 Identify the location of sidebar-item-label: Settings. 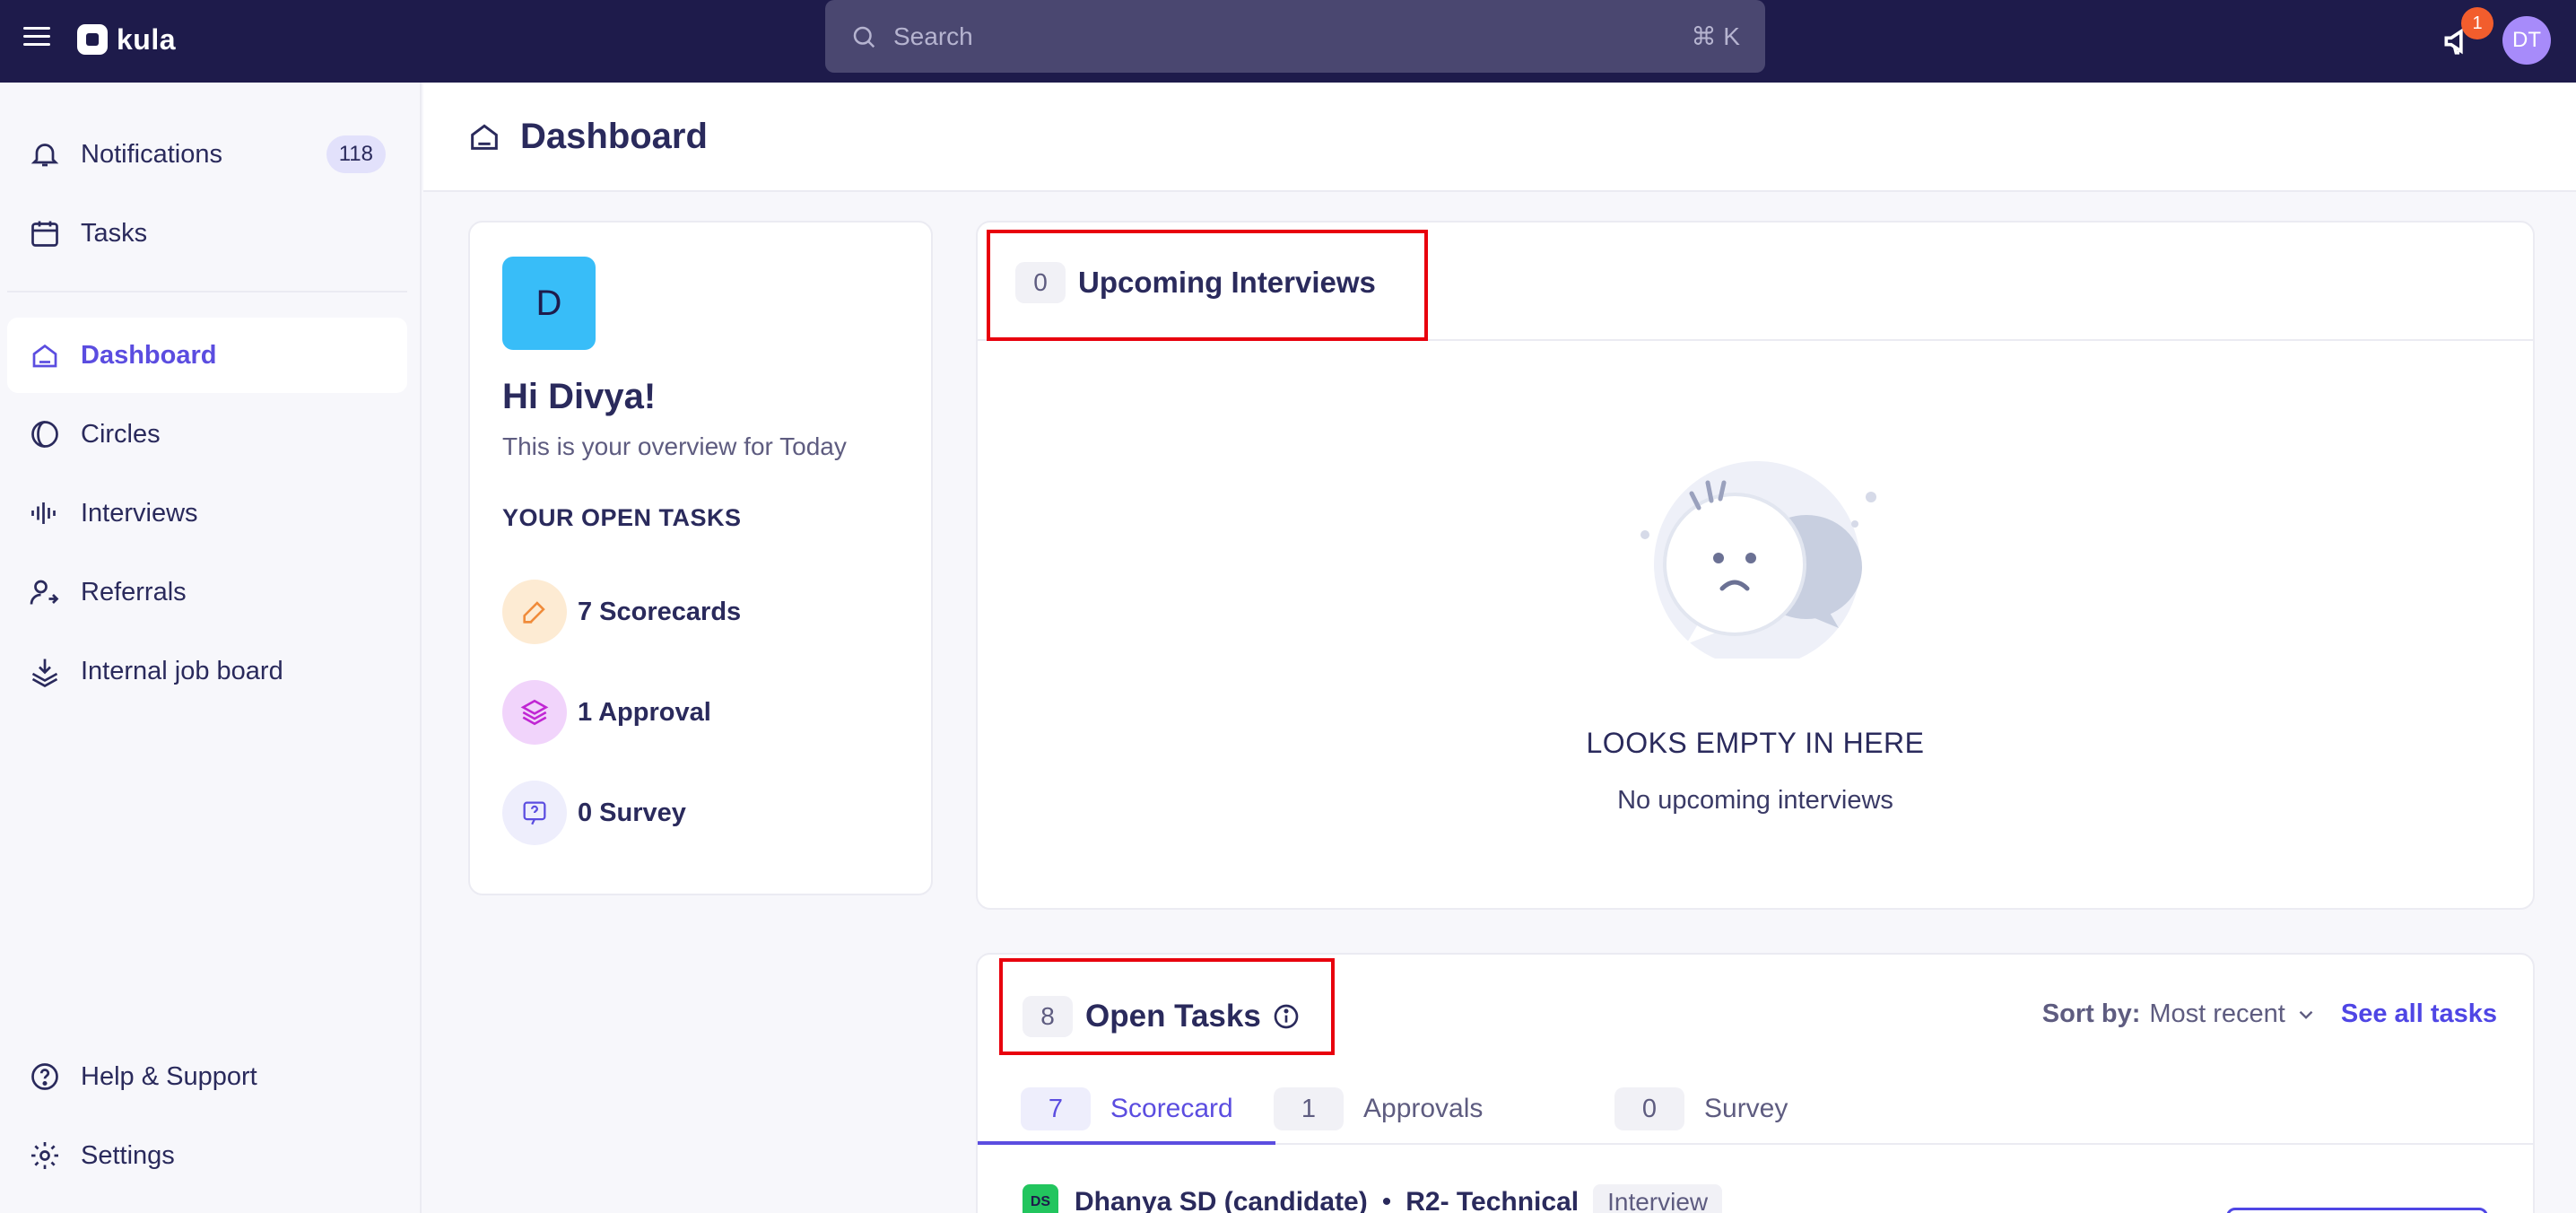
(128, 1155).